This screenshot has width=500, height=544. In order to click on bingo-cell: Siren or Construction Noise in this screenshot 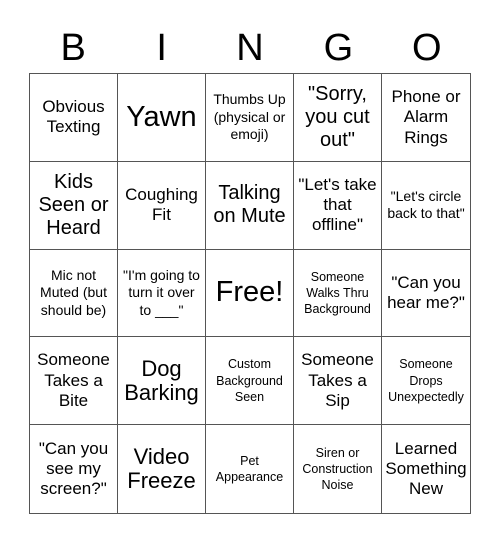, I will do `click(338, 469)`.